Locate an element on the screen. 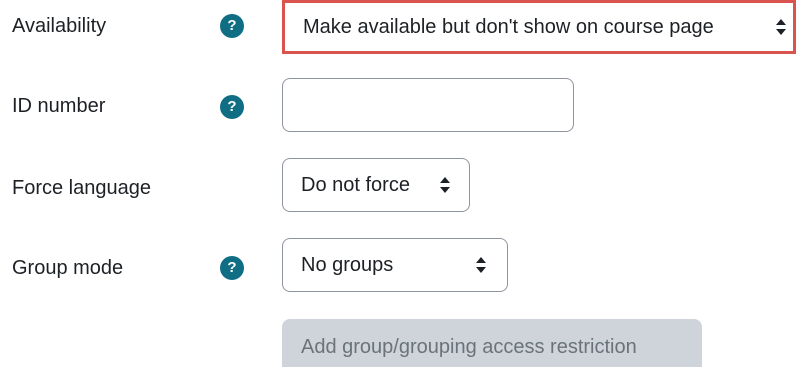  id-number-help-icon: ? is located at coordinates (232, 107).